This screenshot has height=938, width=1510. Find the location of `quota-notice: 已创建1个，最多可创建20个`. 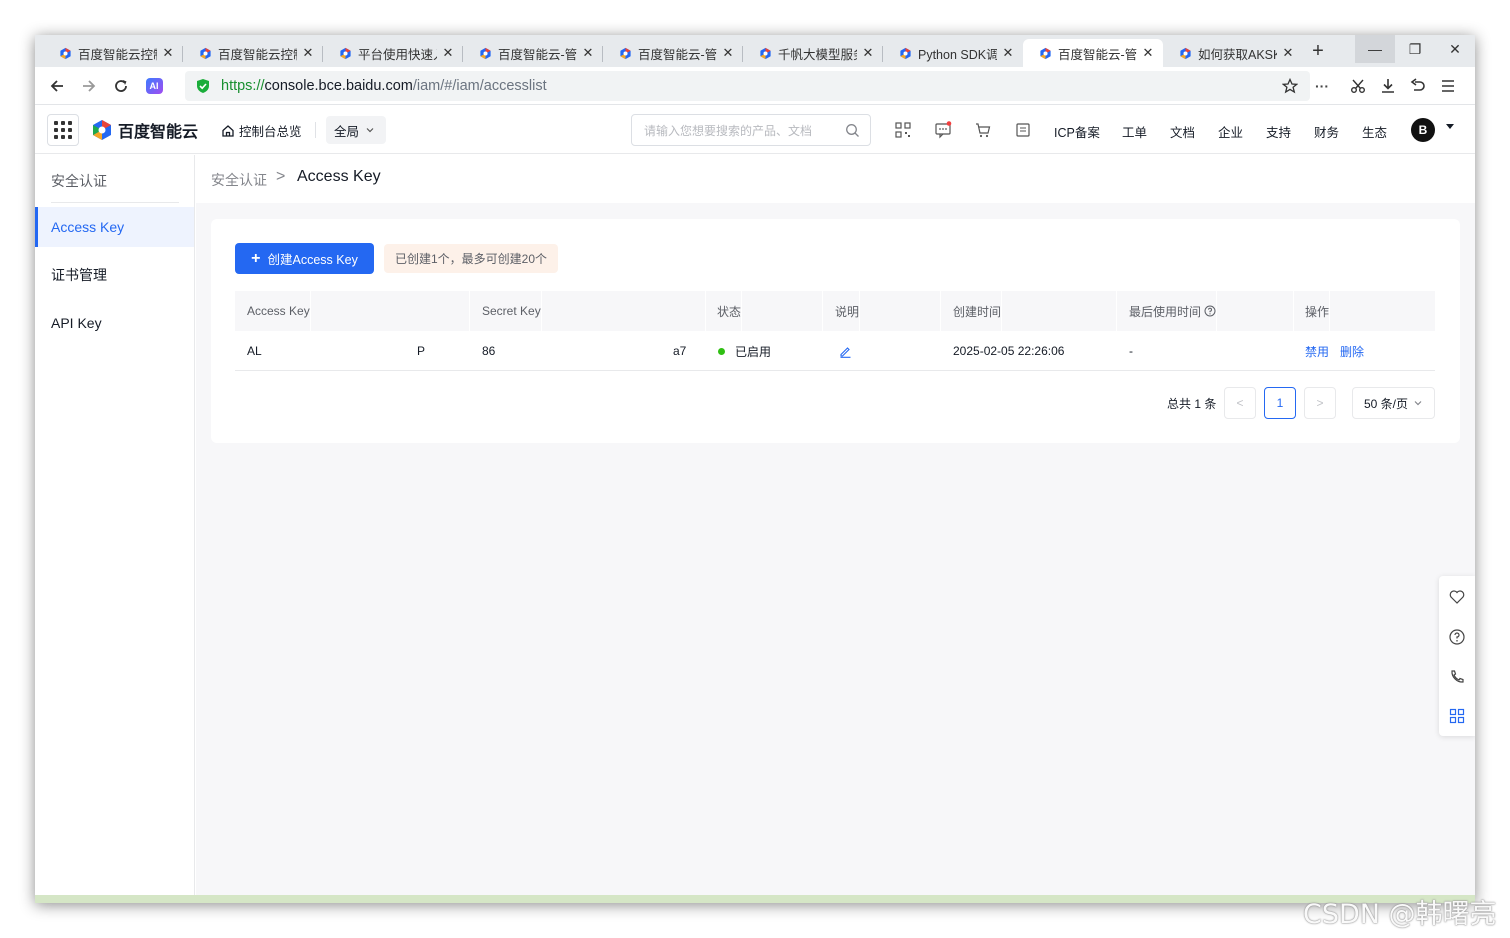

quota-notice: 已创建1个，最多可创建20个 is located at coordinates (471, 258).